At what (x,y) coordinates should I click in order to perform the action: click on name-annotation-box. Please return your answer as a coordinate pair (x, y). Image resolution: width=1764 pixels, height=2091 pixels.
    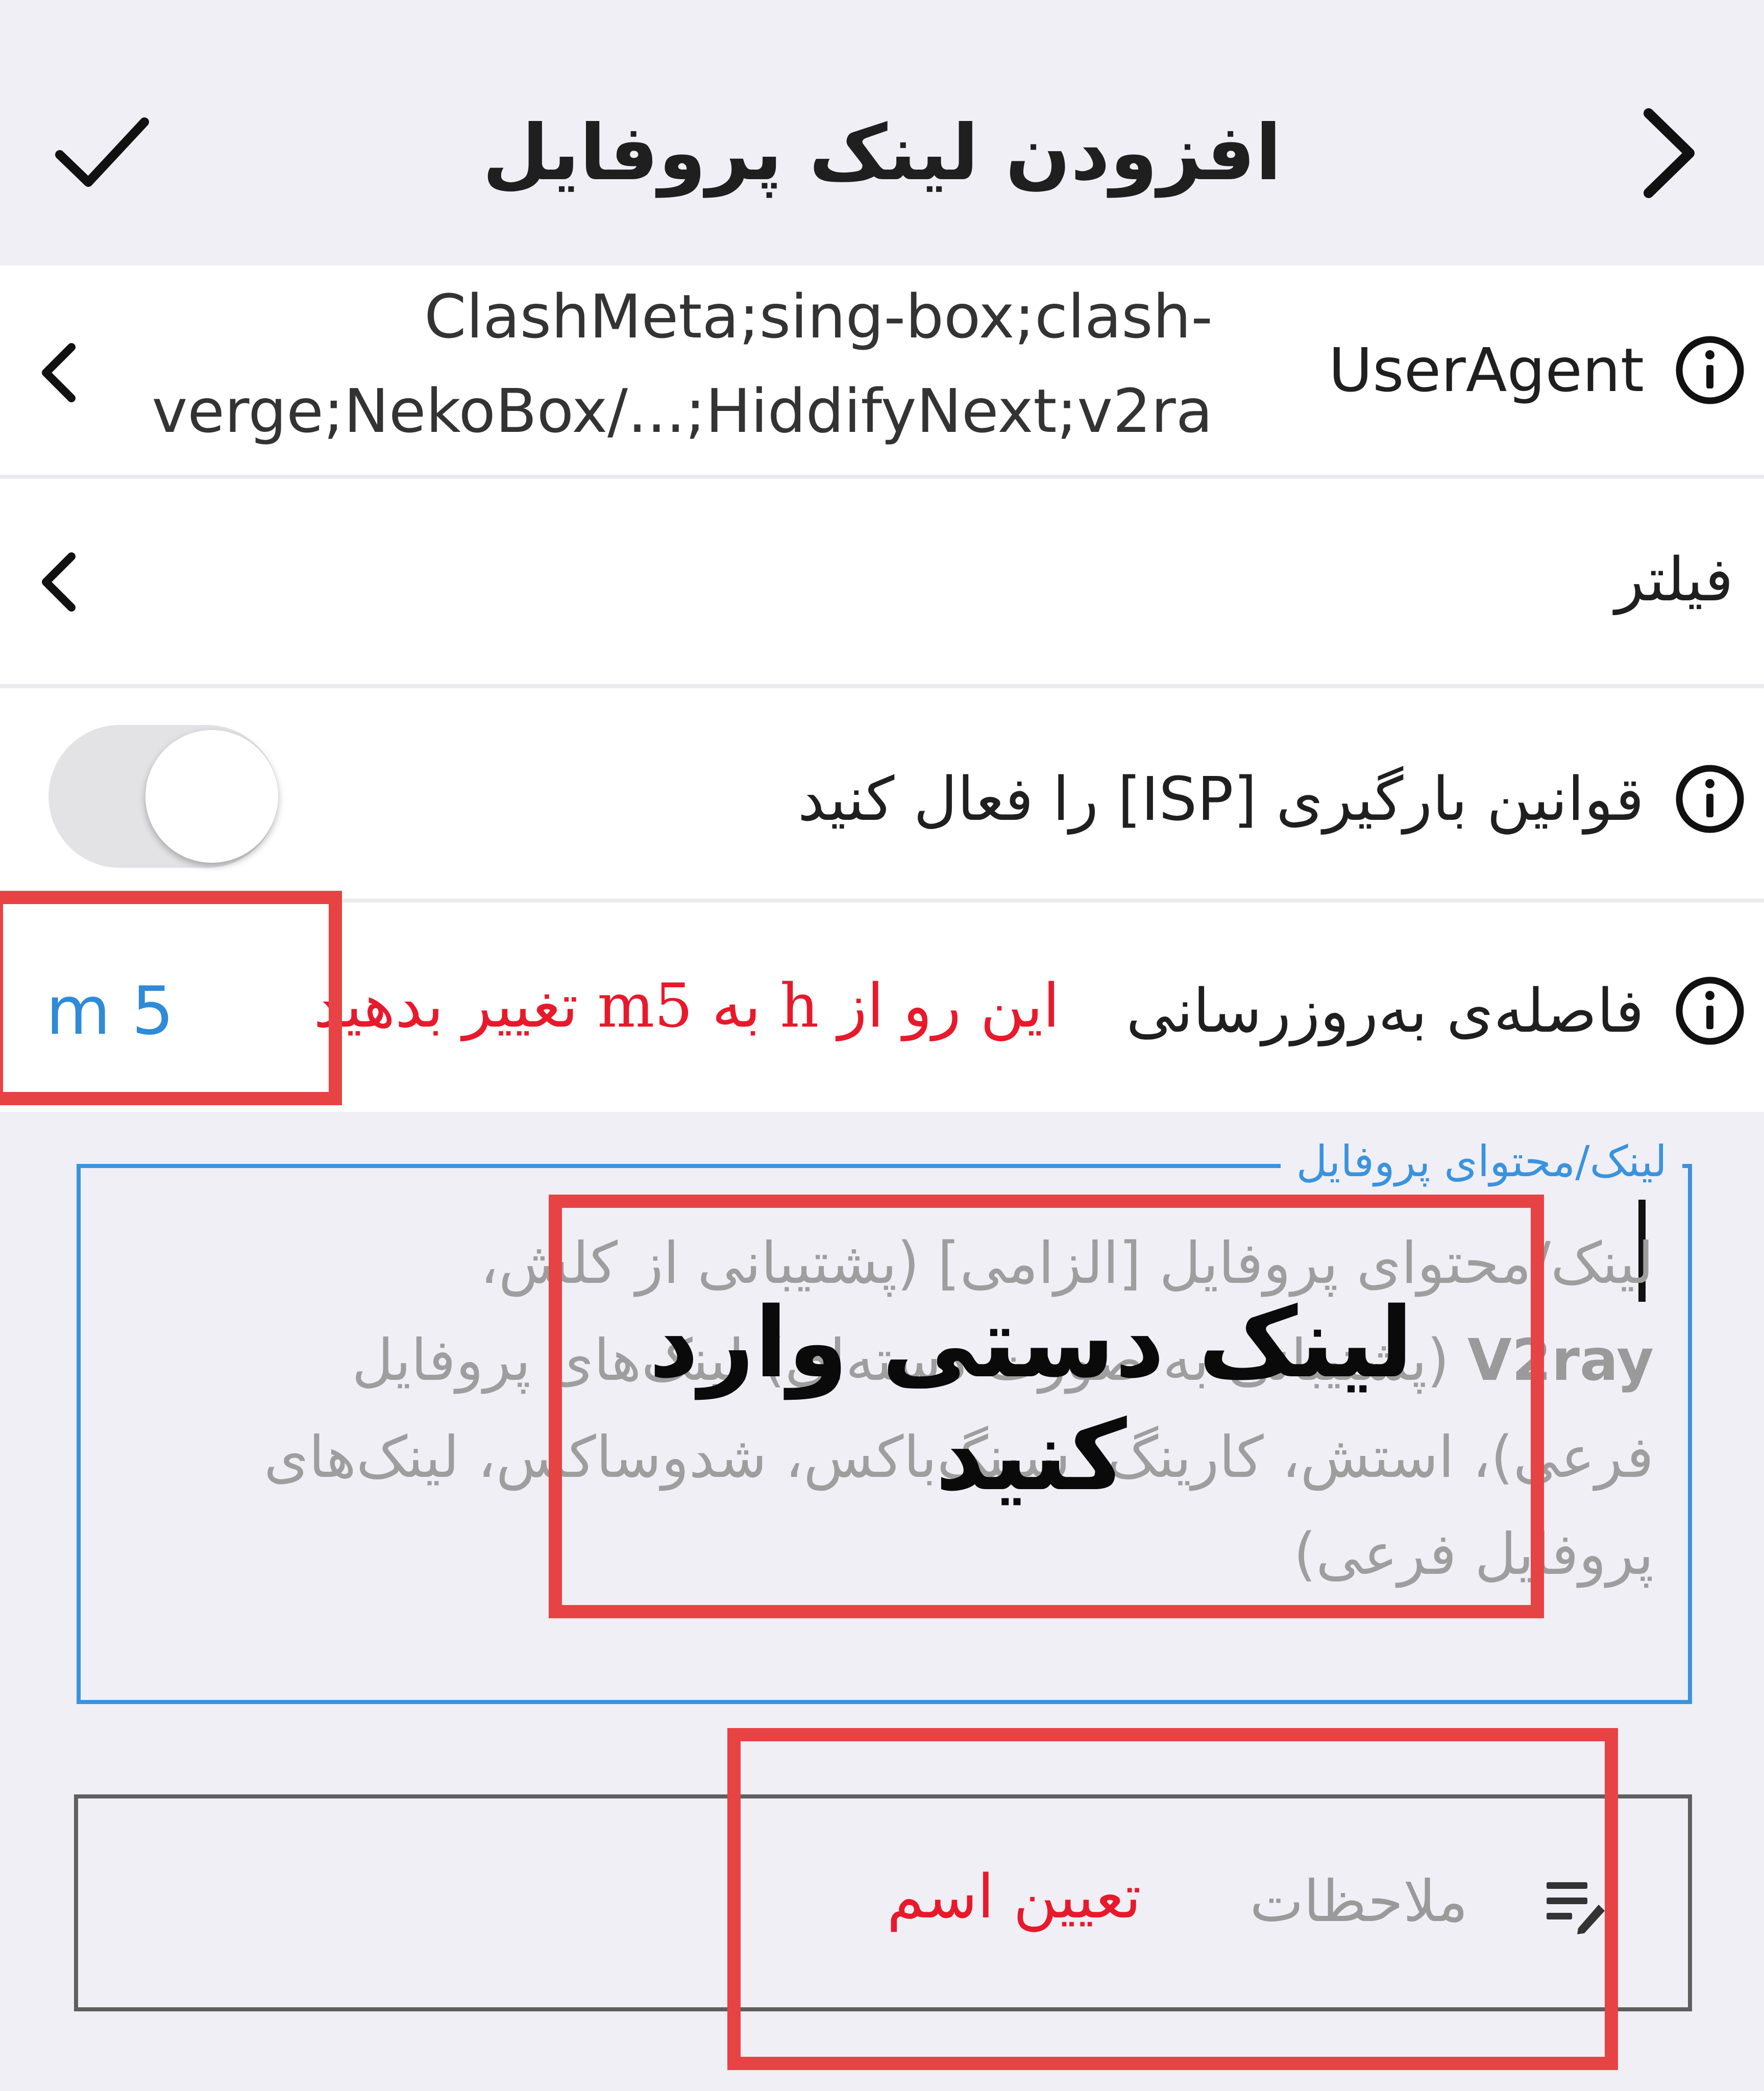
    Looking at the image, I should click on (1172, 1899).